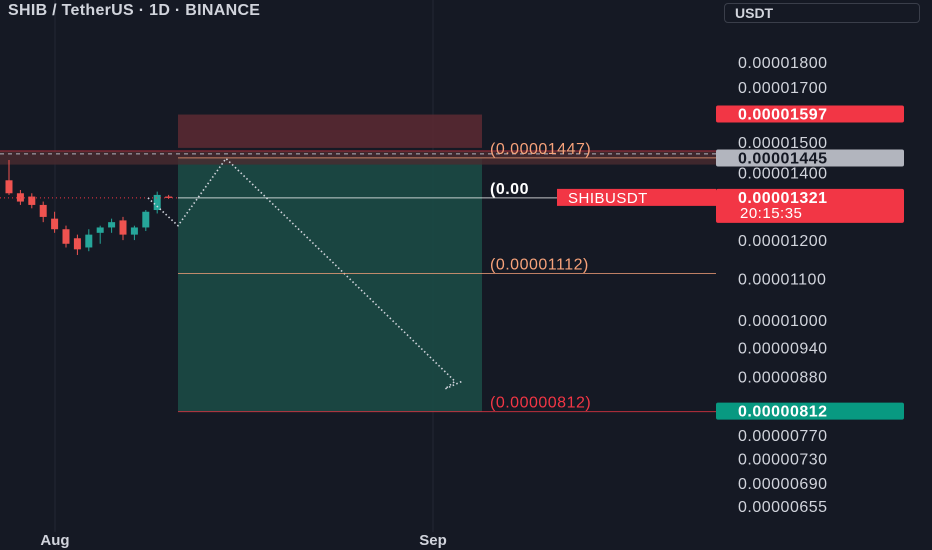 This screenshot has height=550, width=932. I want to click on level-label: (0.00001112), so click(539, 265).